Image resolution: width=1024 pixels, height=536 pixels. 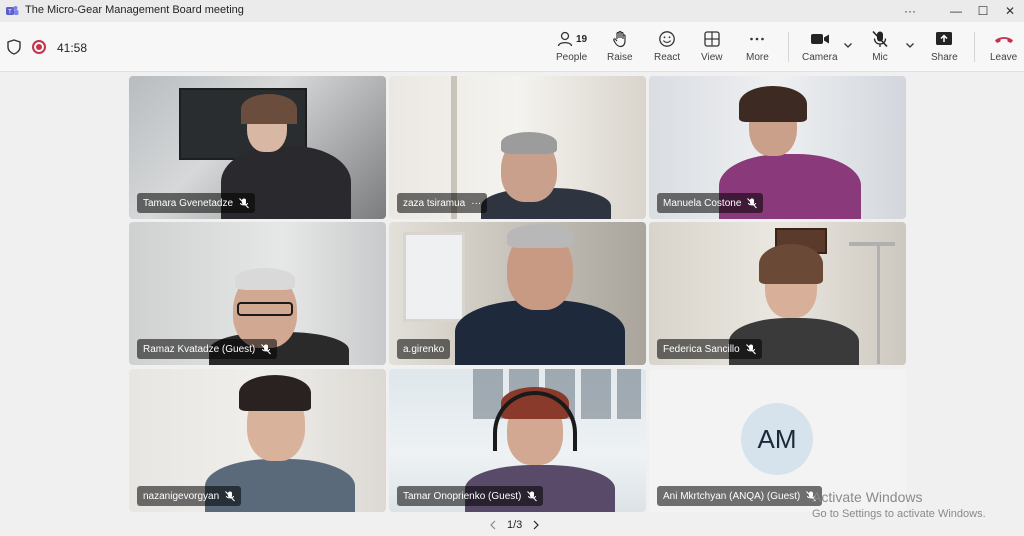 I want to click on participant-tile-federica-sancillo: Federica Sancillo, so click(x=777, y=293).